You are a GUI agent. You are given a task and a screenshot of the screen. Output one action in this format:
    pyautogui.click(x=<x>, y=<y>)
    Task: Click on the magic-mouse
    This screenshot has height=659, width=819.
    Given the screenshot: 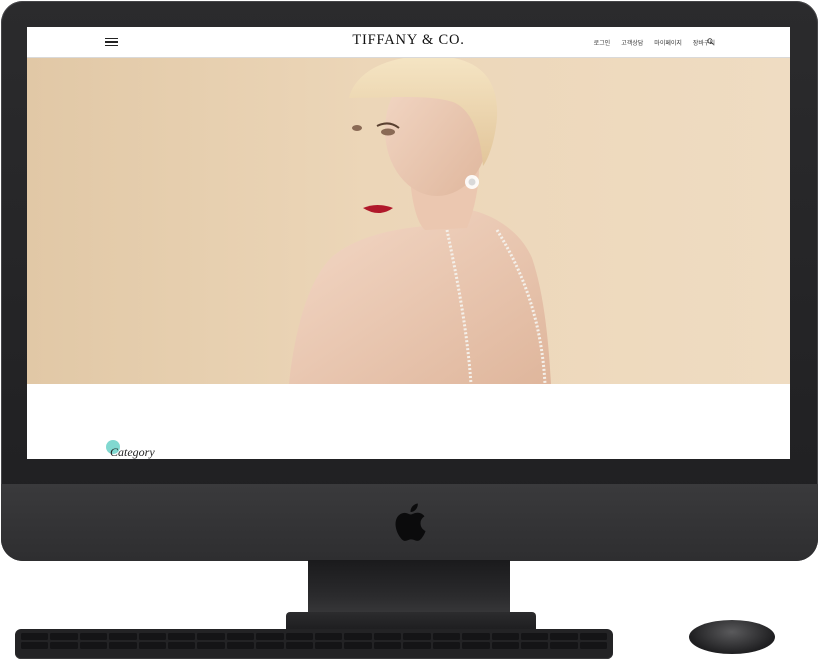 What is the action you would take?
    pyautogui.click(x=732, y=637)
    